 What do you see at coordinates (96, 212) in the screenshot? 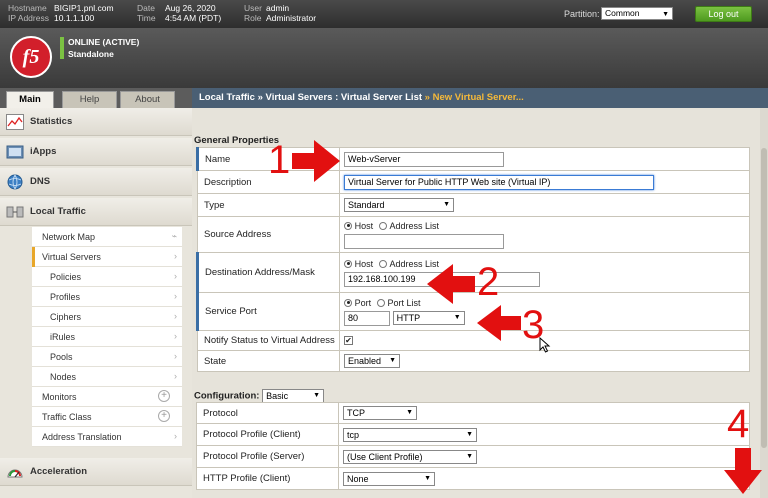
I see `sidebar-item-local-traffic: Local Traffic` at bounding box center [96, 212].